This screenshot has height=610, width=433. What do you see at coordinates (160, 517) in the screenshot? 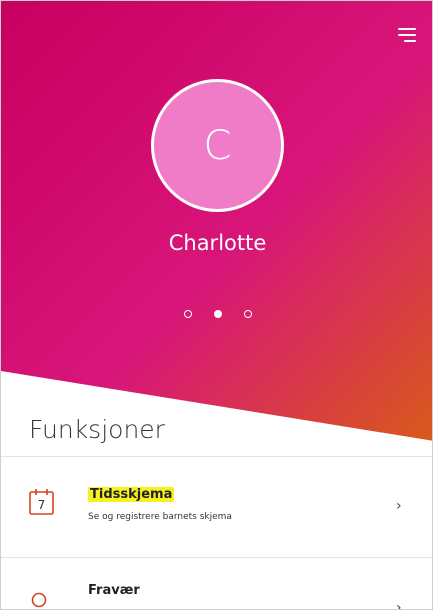
I see `item-description: Se og registrere barnets skjema` at bounding box center [160, 517].